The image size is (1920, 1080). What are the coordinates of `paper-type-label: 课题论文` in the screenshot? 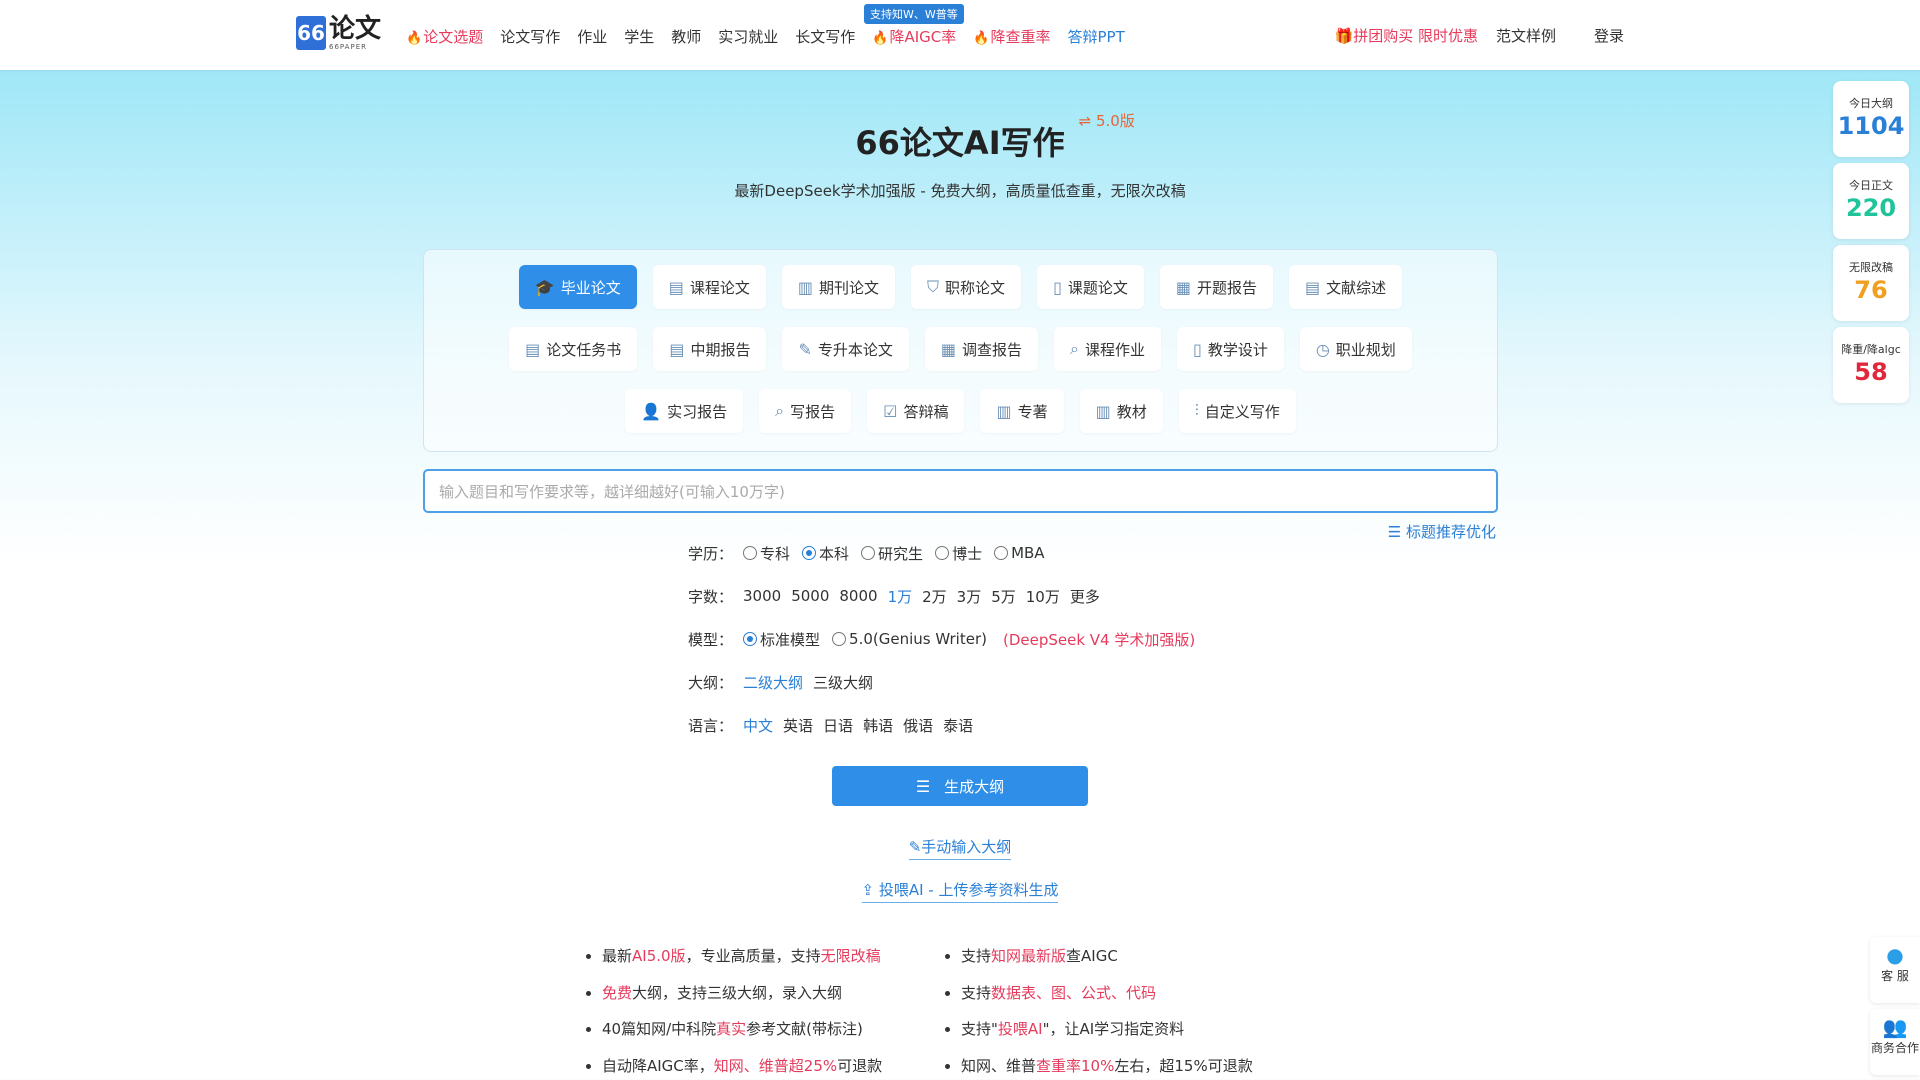 It's located at (1097, 287).